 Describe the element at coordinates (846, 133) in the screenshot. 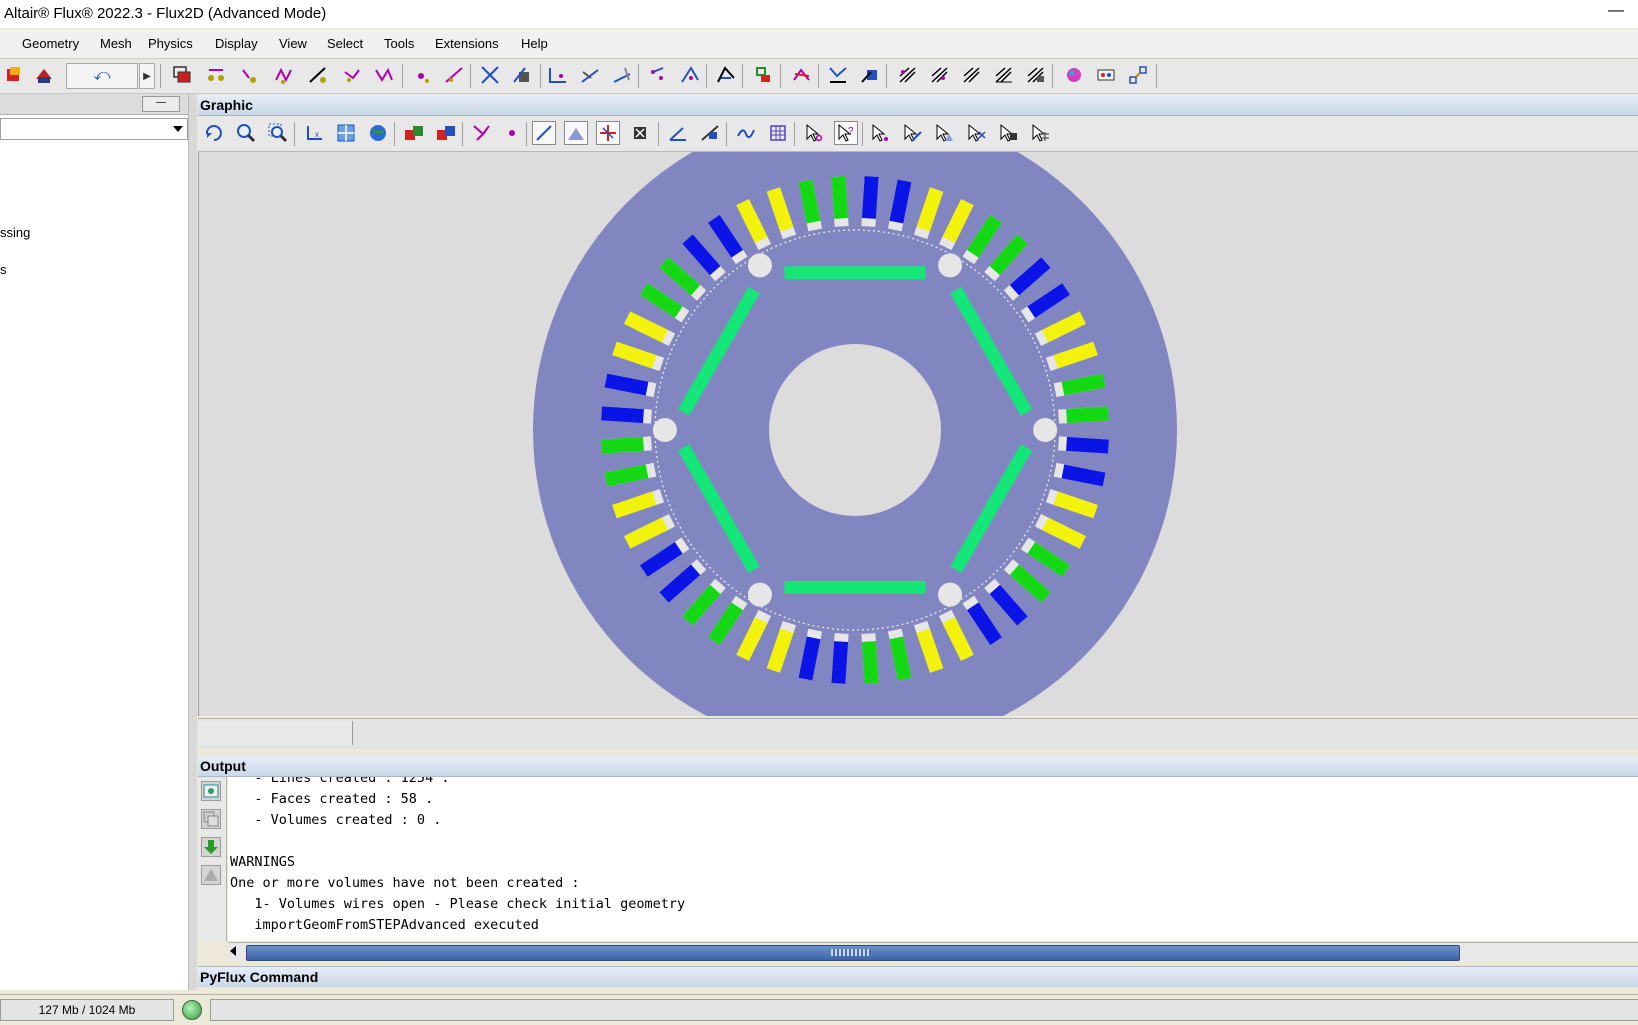

I see `select-query-icon: ?` at that location.